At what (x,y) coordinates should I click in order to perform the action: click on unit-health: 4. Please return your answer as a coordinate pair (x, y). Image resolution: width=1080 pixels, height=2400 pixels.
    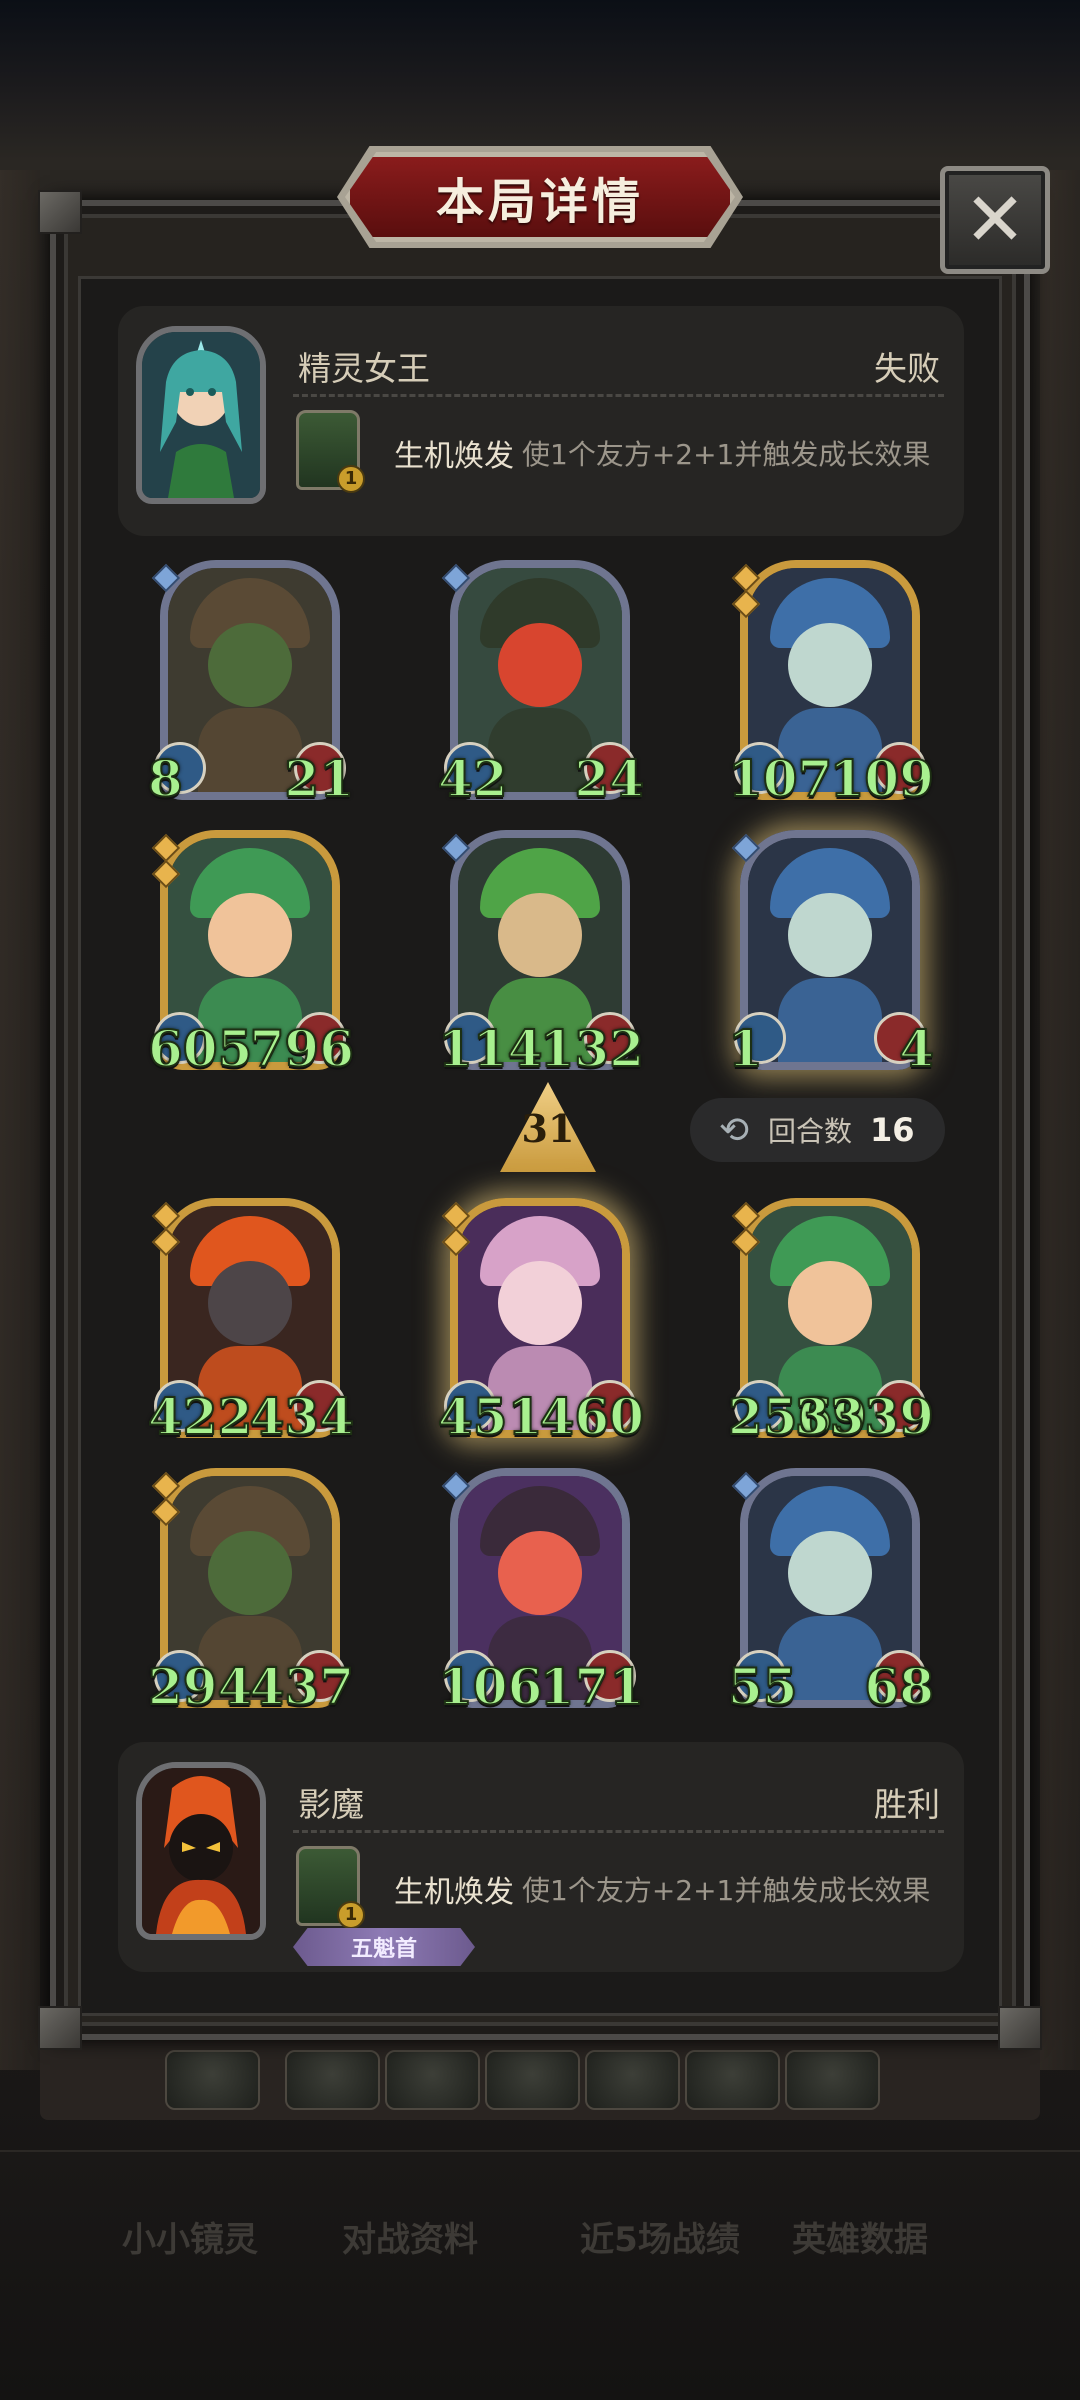
    Looking at the image, I should click on (916, 1048).